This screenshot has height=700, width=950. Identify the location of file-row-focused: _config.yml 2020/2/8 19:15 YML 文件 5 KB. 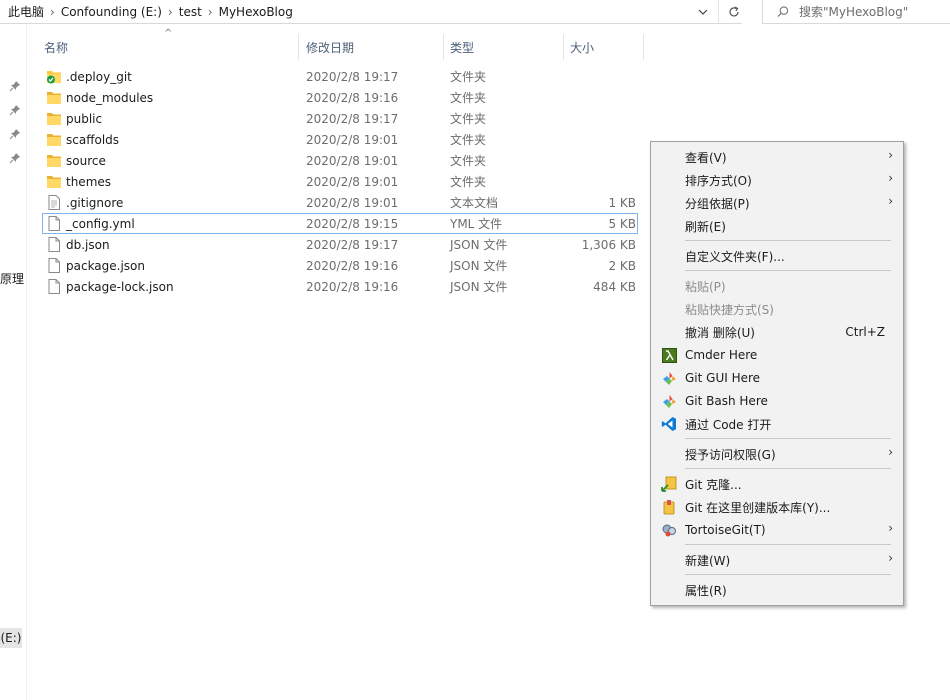
(340, 223).